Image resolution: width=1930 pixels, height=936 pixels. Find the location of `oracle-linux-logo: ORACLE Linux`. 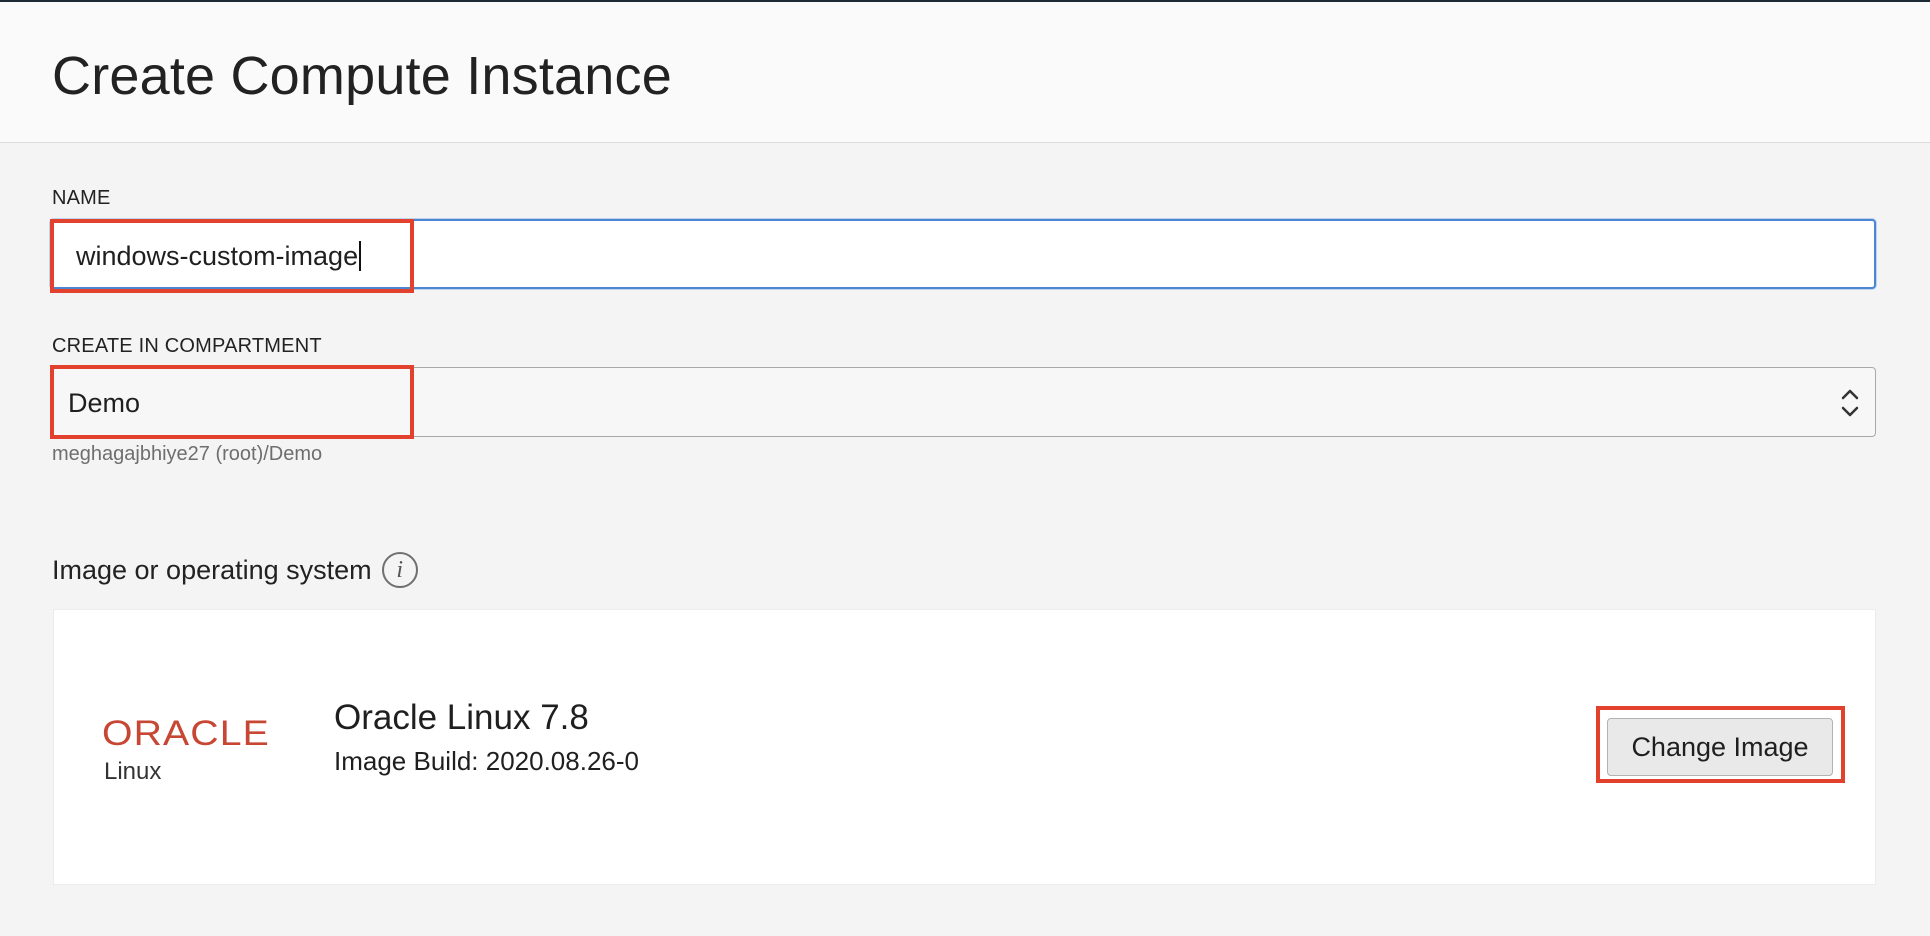

oracle-linux-logo: ORACLE Linux is located at coordinates (197, 751).